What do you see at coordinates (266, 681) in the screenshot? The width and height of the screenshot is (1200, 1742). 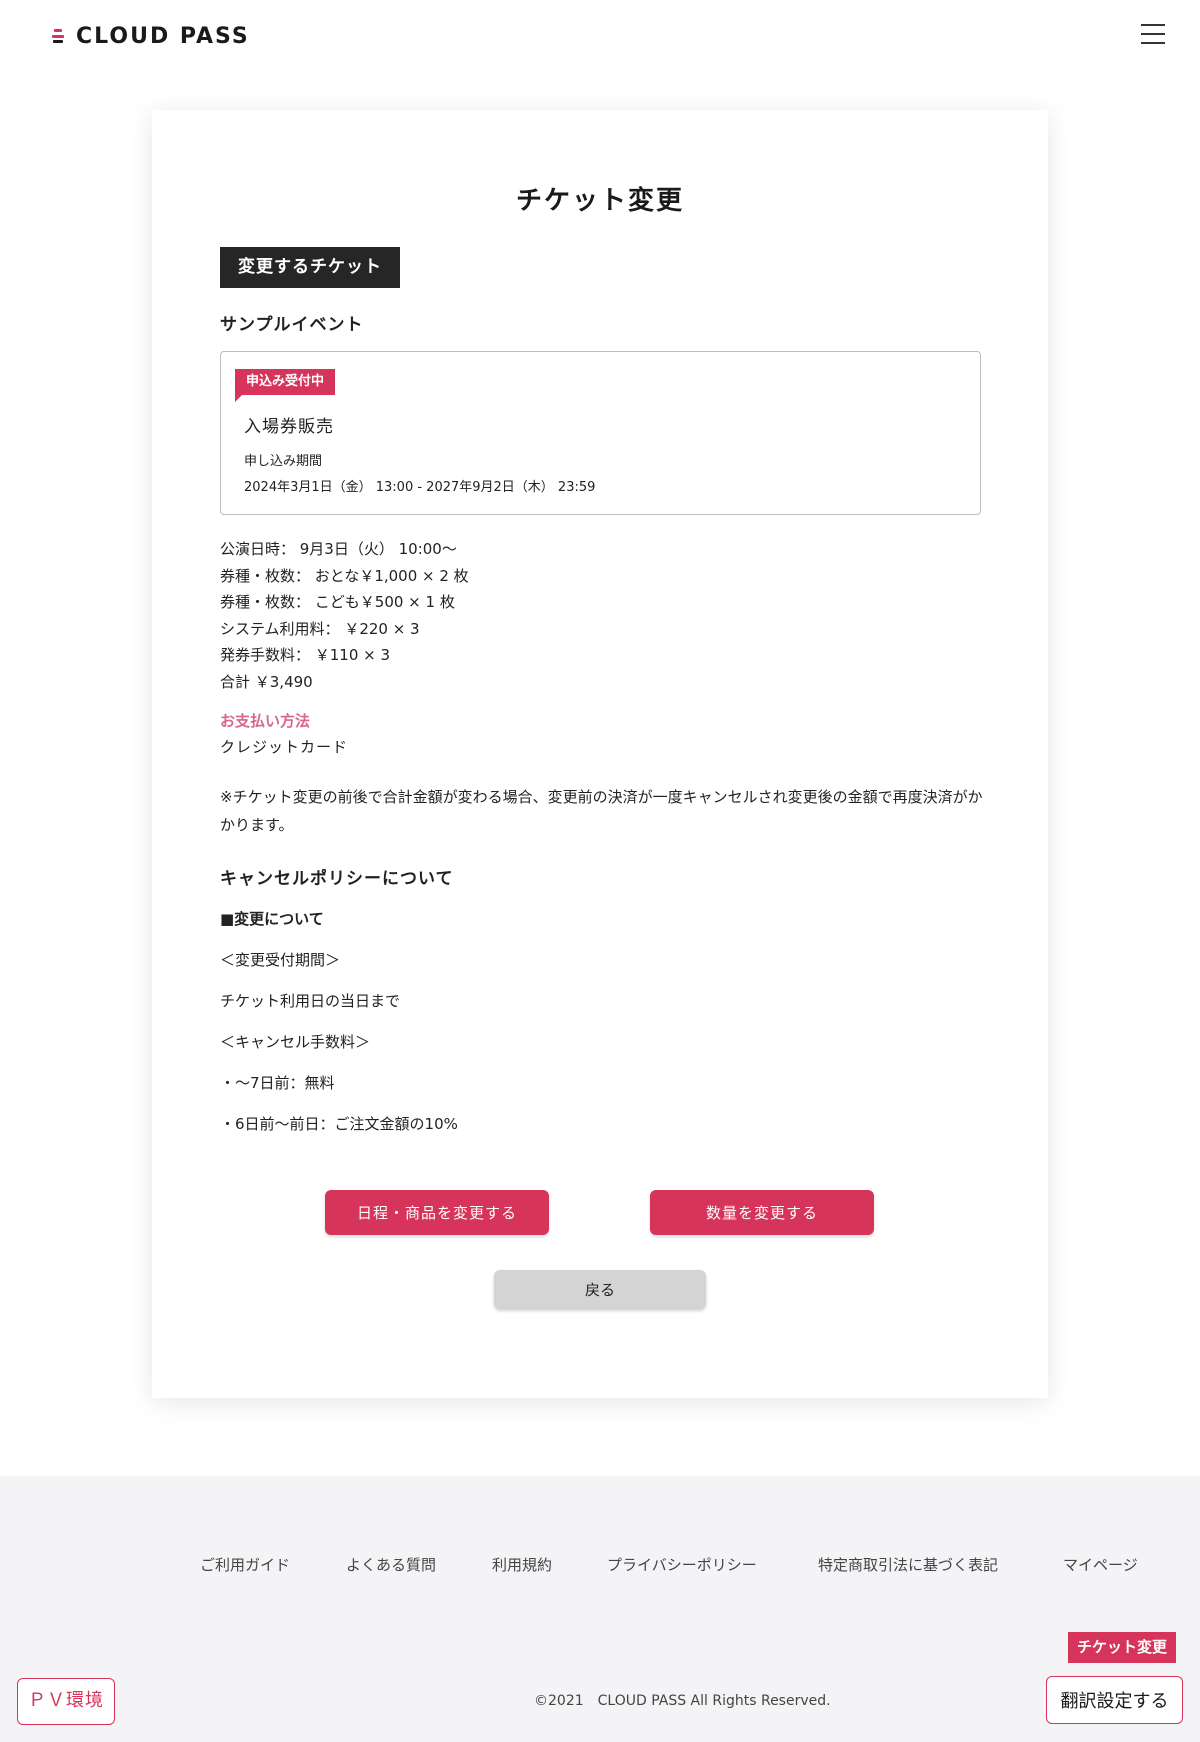 I see `detail-total: 合計 ￥3,490` at bounding box center [266, 681].